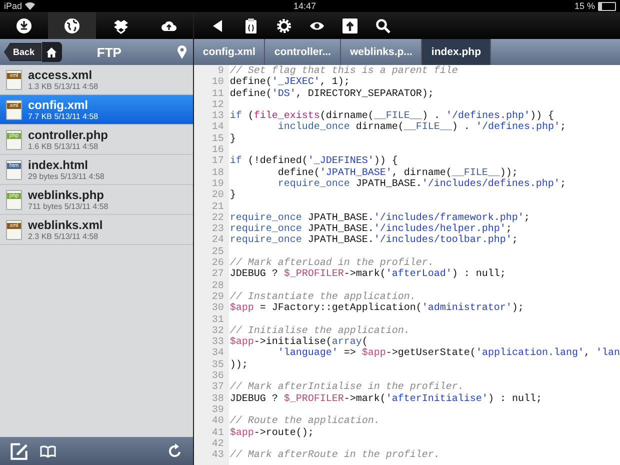 Image resolution: width=620 pixels, height=465 pixels. I want to click on code-line: // Mark afterIntialise in the profiler., so click(347, 388).